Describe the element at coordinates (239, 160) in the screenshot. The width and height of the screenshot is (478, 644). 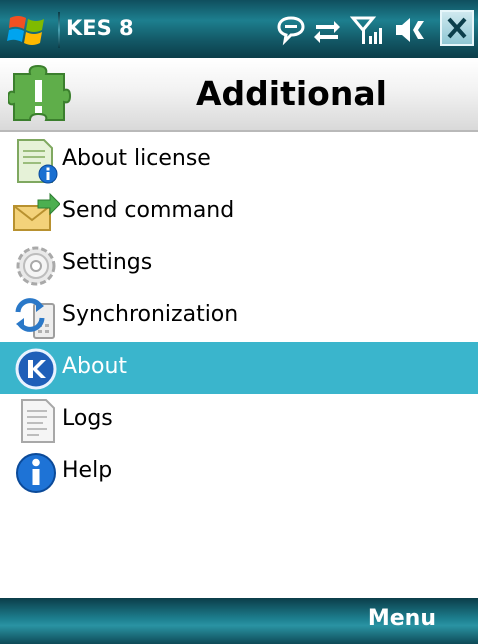
I see `menu-item-about-license: About license` at that location.